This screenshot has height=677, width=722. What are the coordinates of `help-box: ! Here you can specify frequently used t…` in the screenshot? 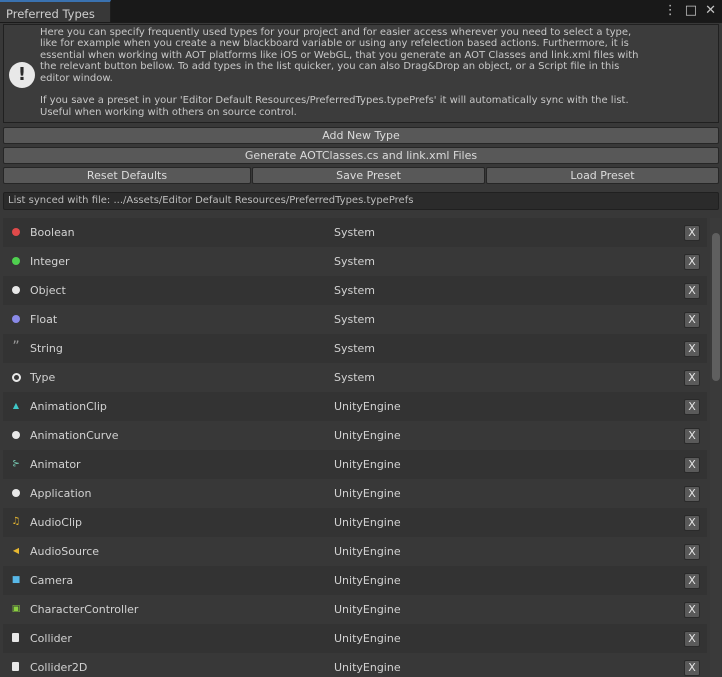 It's located at (361, 73).